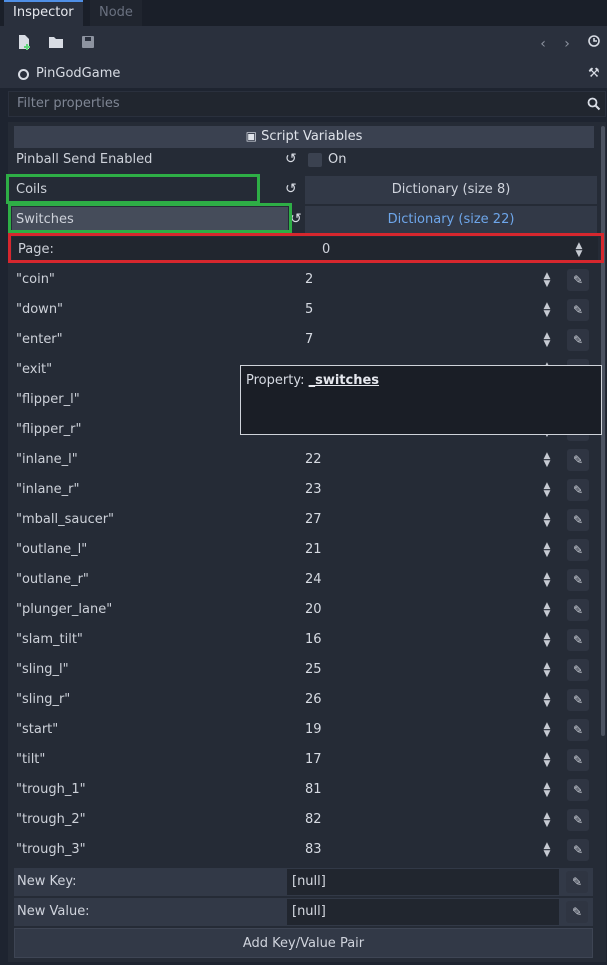  I want to click on cube-icon: ▣, so click(251, 136).